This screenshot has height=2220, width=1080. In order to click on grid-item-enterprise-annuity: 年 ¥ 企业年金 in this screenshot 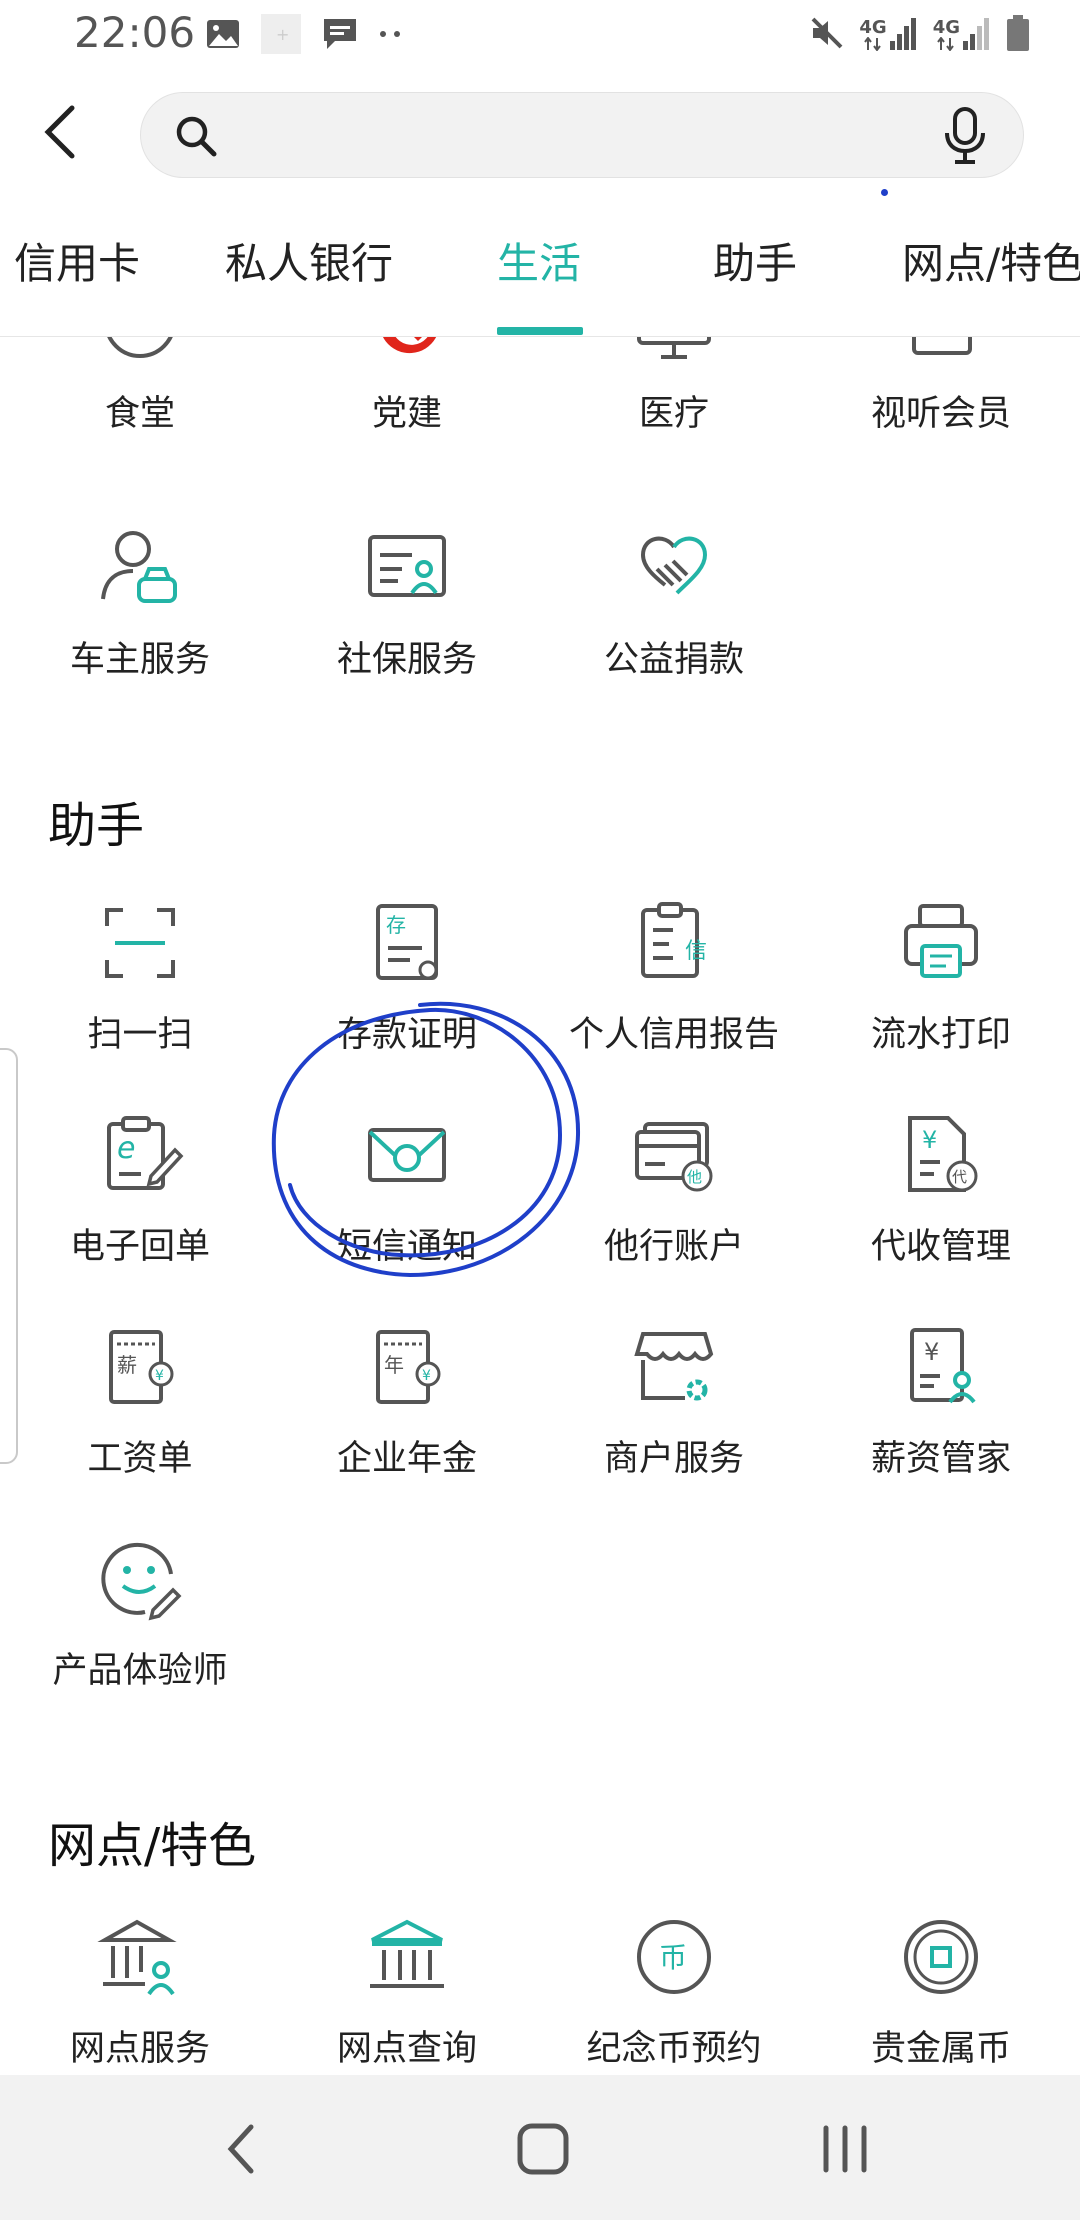, I will do `click(407, 1401)`.